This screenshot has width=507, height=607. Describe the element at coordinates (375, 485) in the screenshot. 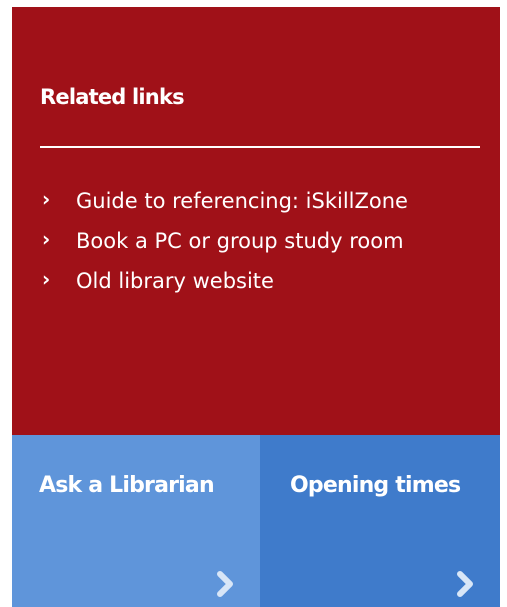

I see `tile-label: Opening times` at that location.